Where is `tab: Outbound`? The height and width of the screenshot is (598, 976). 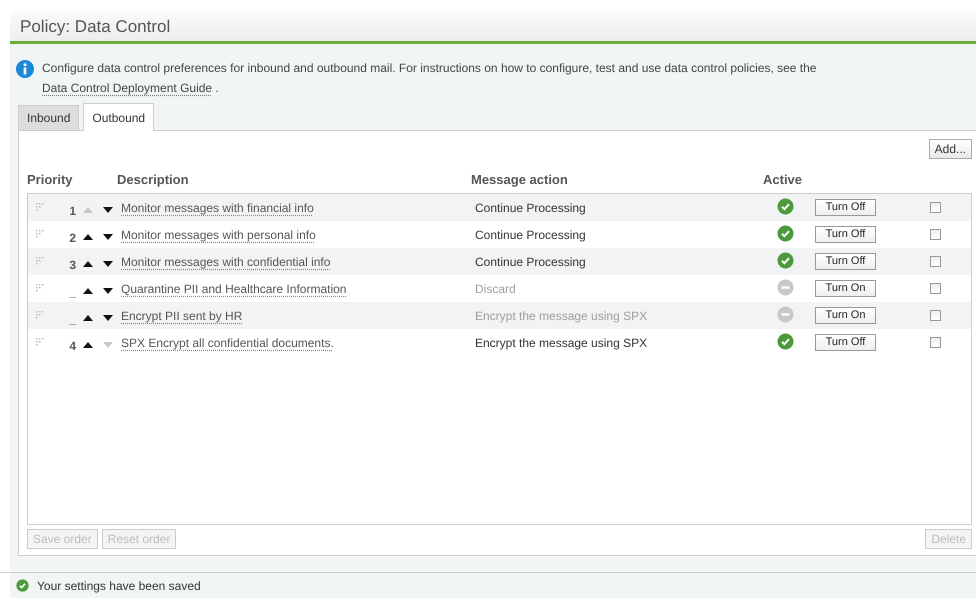 tab: Outbound is located at coordinates (118, 117).